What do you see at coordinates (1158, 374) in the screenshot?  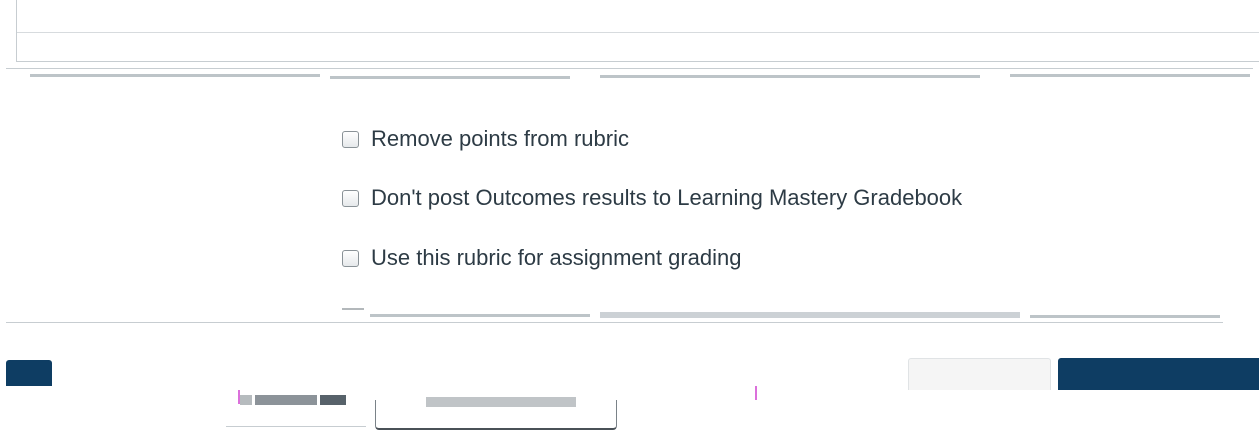 I see `update-rubric-button` at bounding box center [1158, 374].